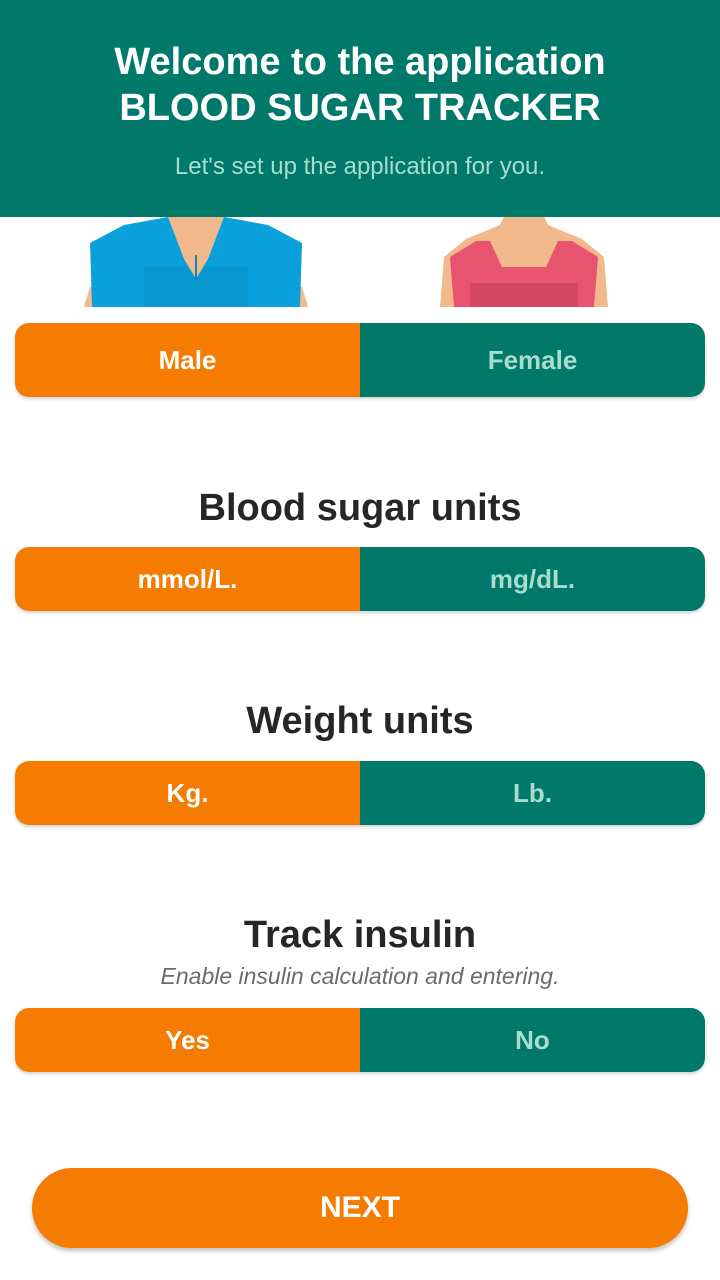 The width and height of the screenshot is (720, 1280). Describe the element at coordinates (187, 793) in the screenshot. I see `weight-option-kg: Kg.` at that location.